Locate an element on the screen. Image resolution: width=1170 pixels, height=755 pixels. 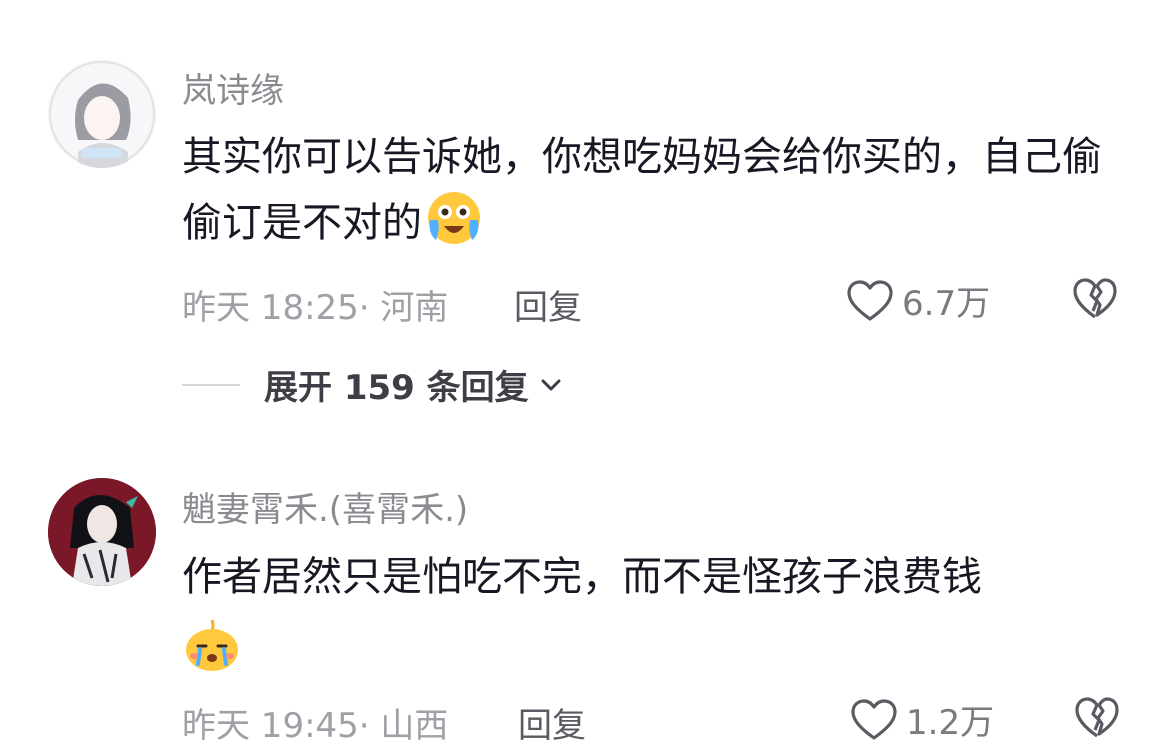
comment-time: 昨天 18:25 is located at coordinates (270, 308).